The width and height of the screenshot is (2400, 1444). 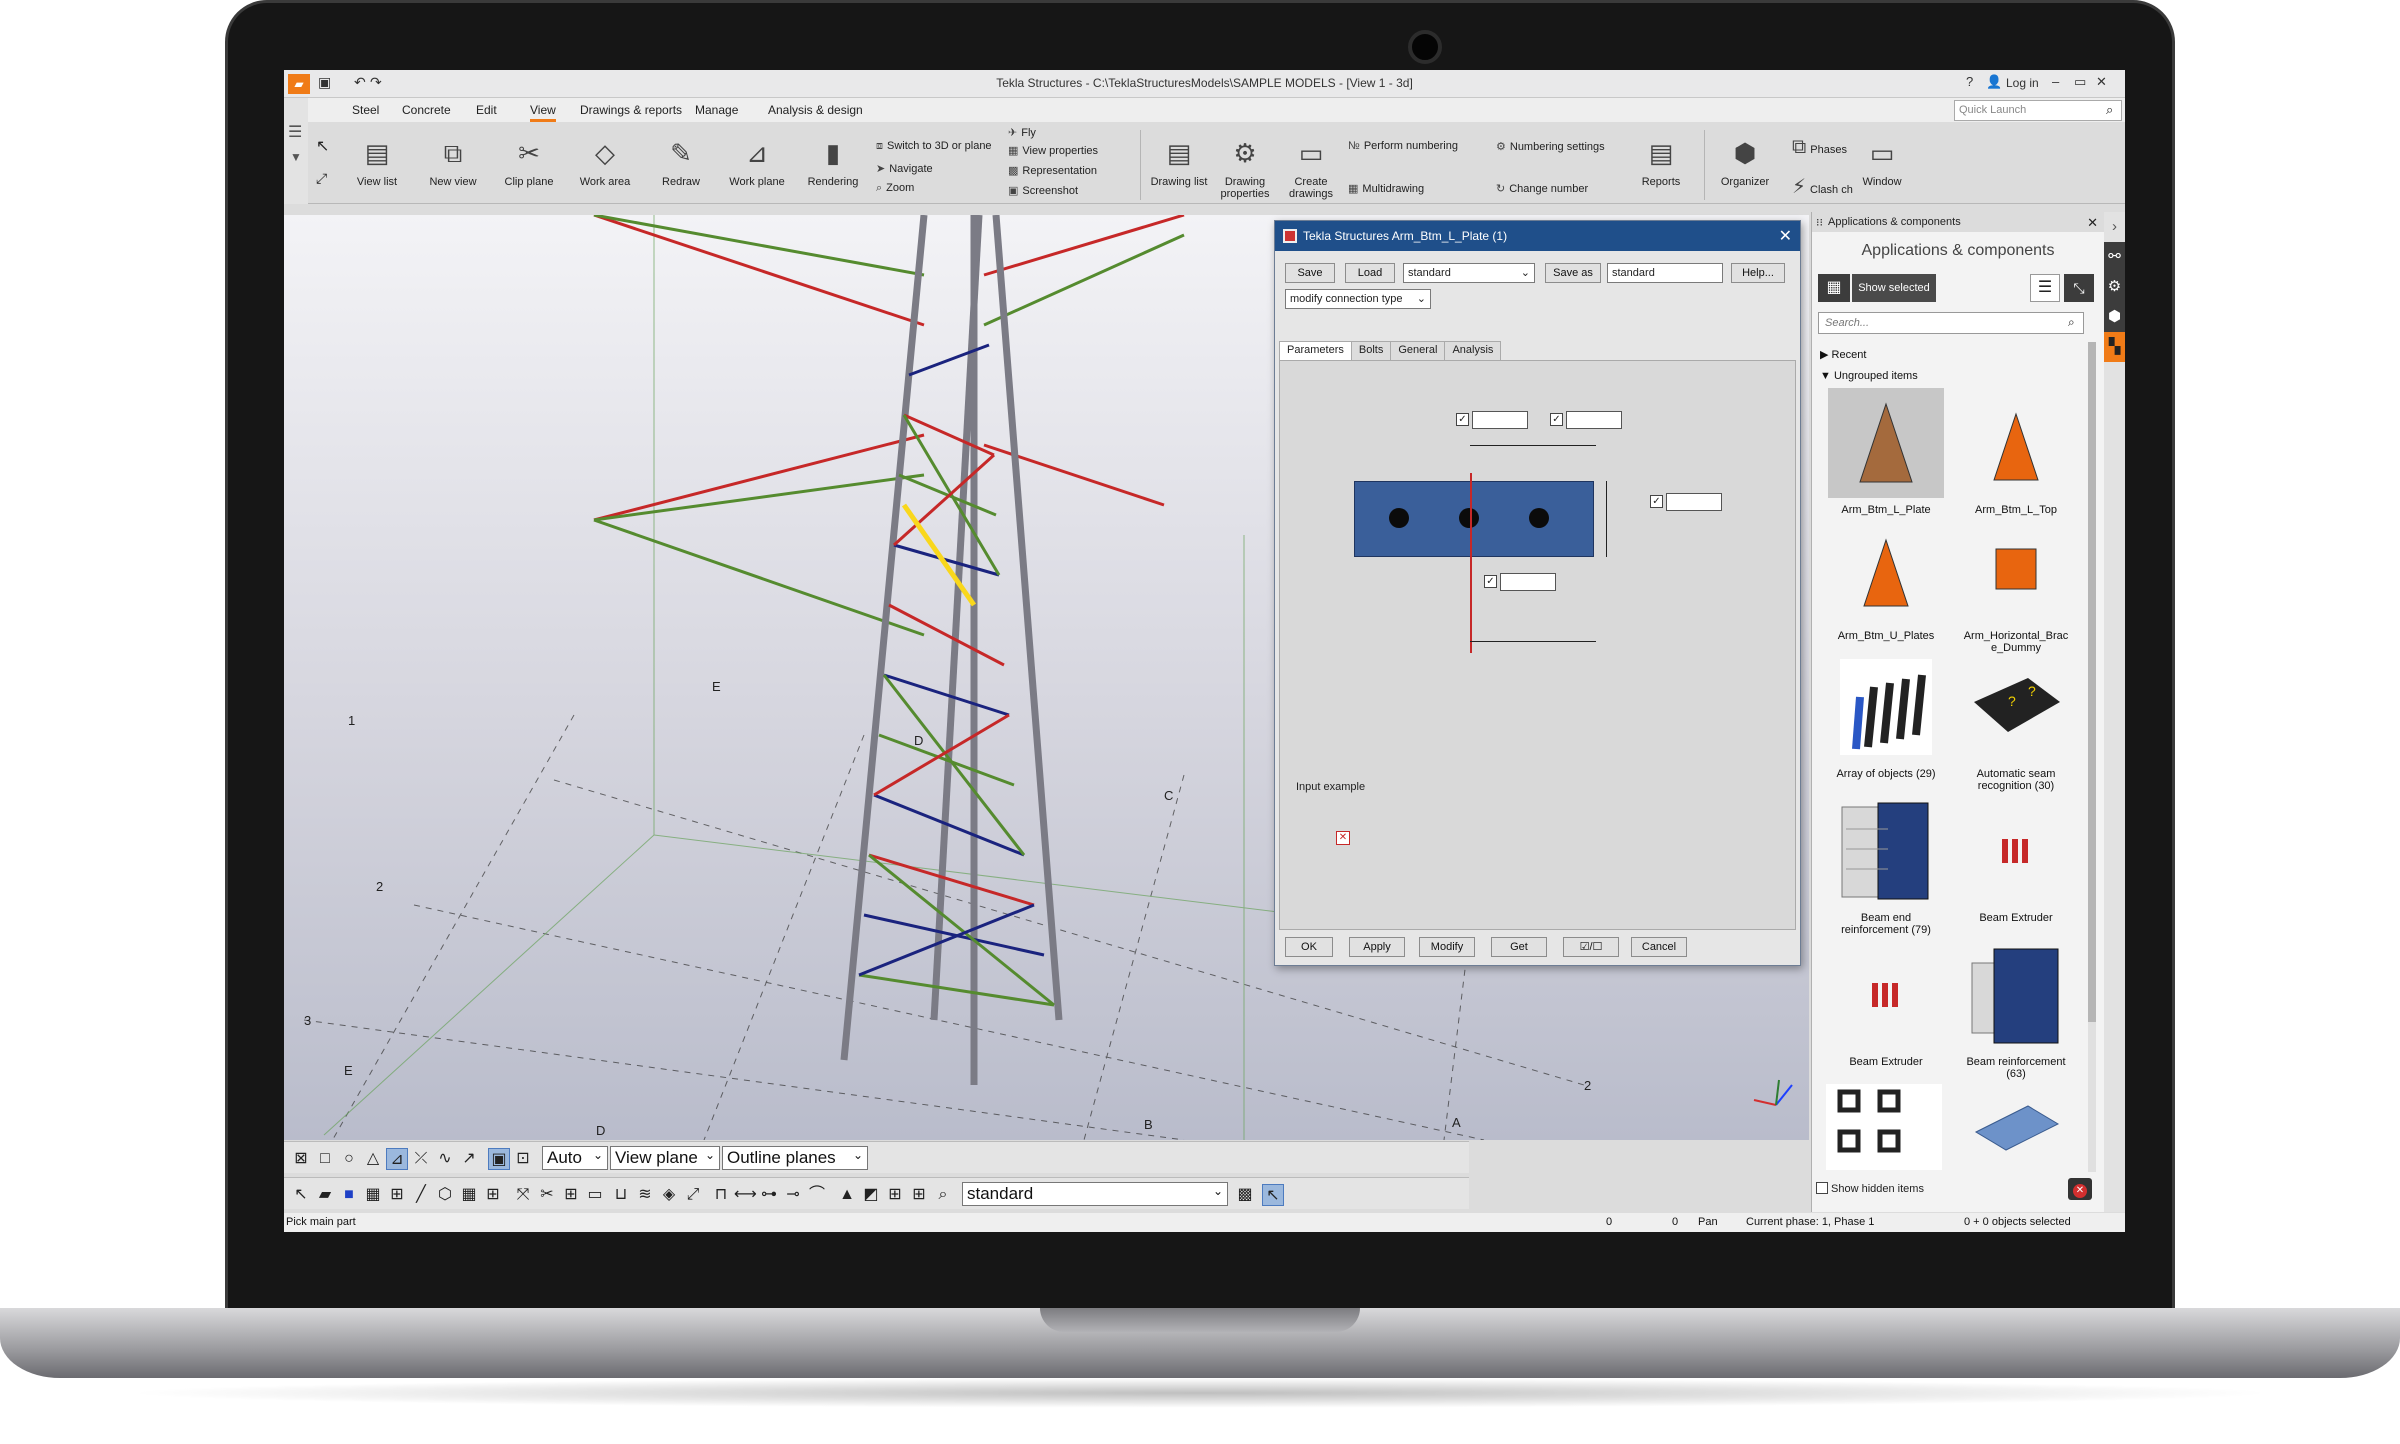 I want to click on load-select: standard ⌄, so click(x=1469, y=273).